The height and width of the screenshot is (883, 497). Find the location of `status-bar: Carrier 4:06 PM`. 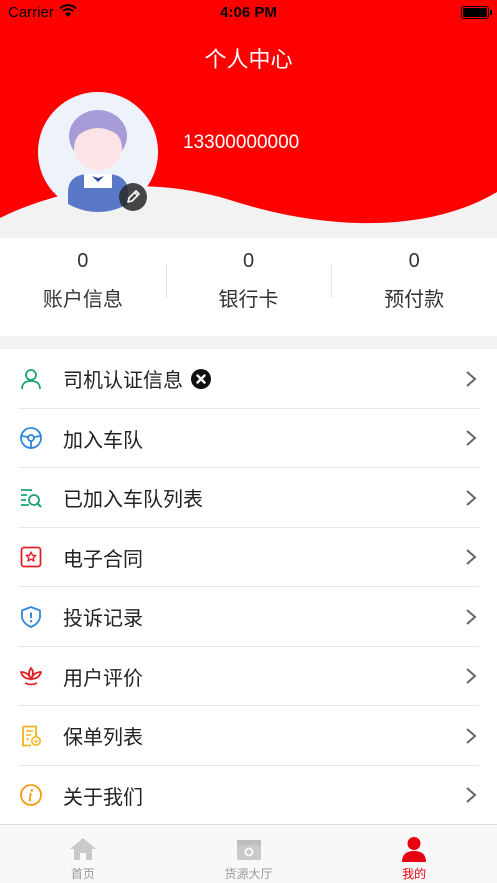

status-bar: Carrier 4:06 PM is located at coordinates (248, 13).